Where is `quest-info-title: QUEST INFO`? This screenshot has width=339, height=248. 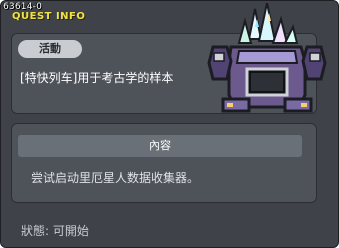
quest-info-title: QUEST INFO is located at coordinates (49, 16).